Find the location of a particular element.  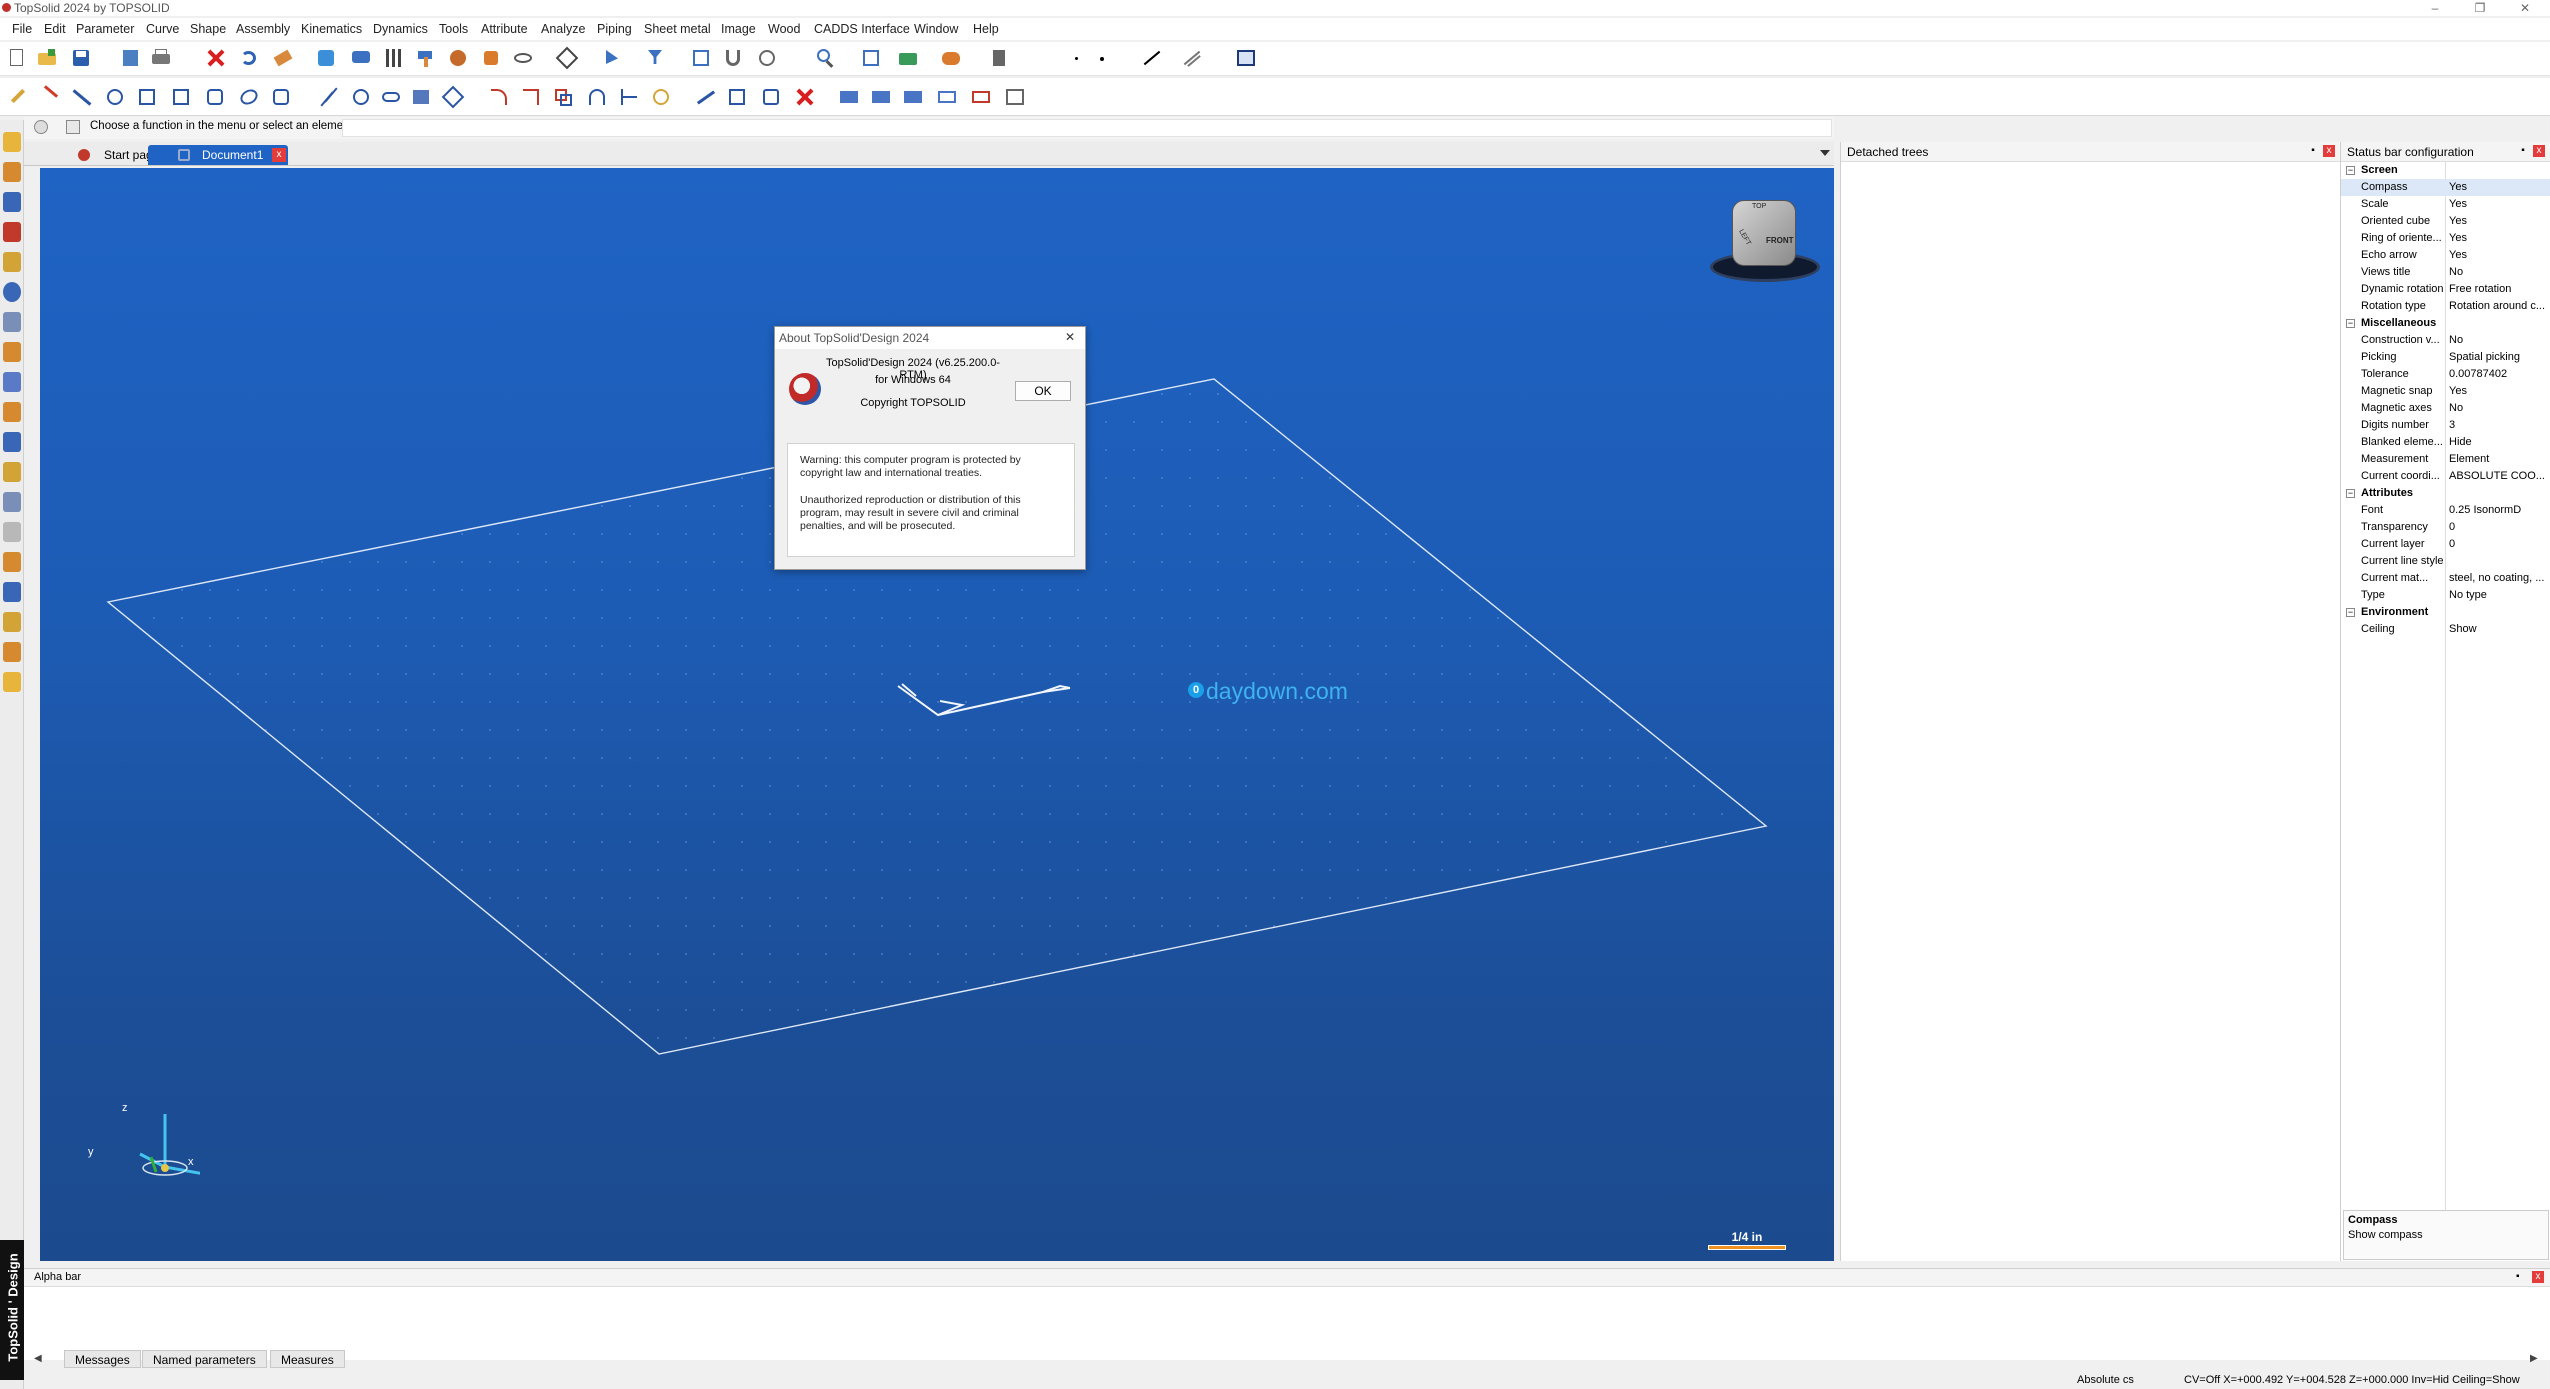

offset-tool-icon is located at coordinates (563, 97).